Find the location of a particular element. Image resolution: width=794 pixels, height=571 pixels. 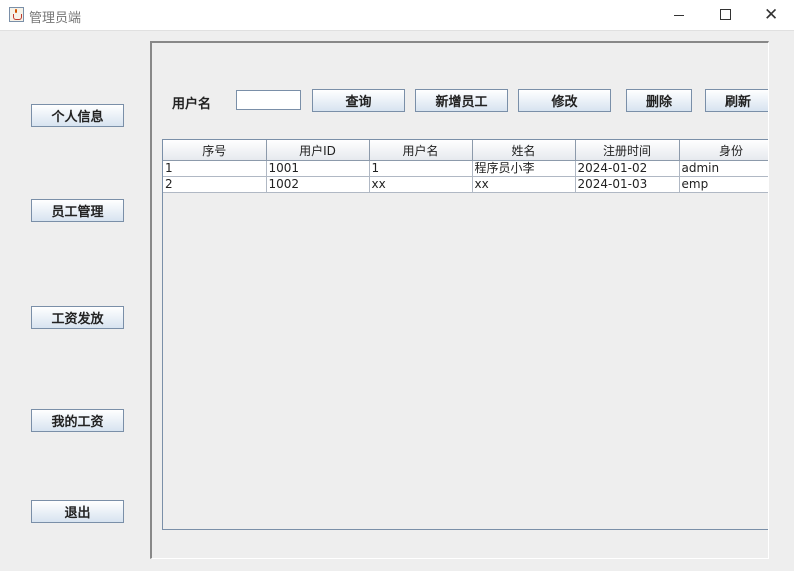

cell-register-time: 2024-01-03 is located at coordinates (627, 184).